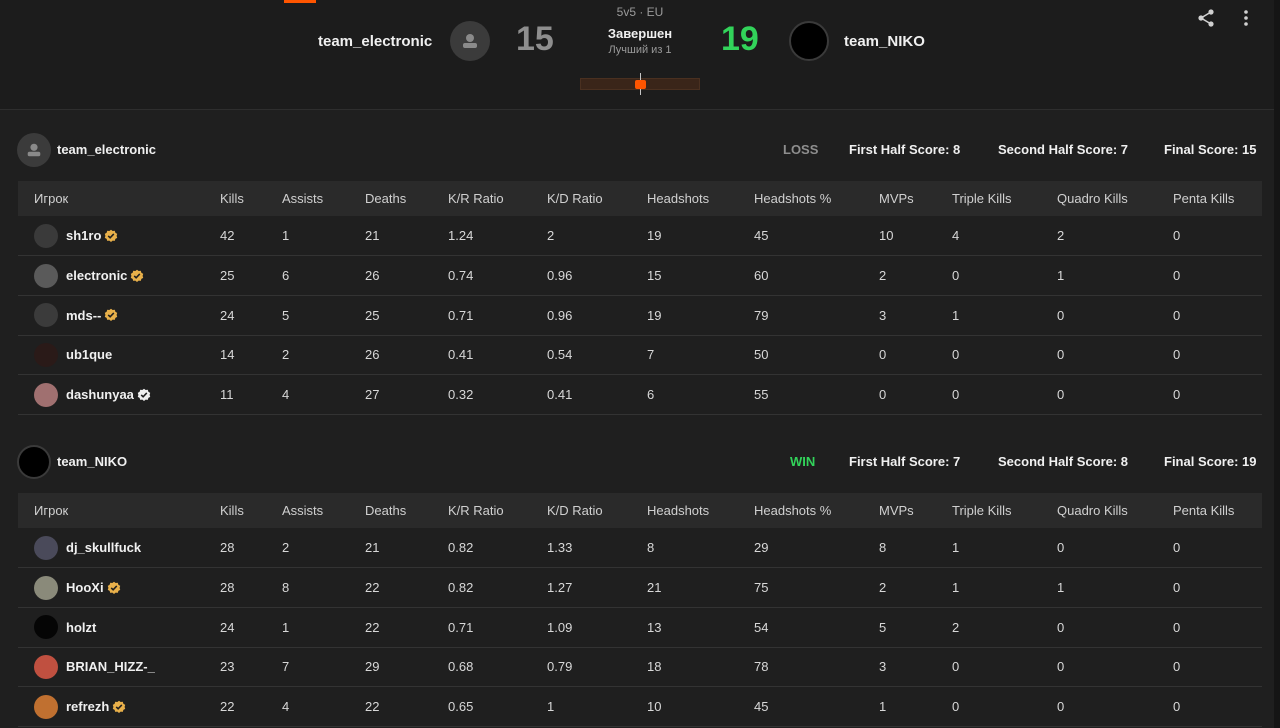 Image resolution: width=1280 pixels, height=728 pixels. I want to click on player-name: ub1que, so click(89, 354).